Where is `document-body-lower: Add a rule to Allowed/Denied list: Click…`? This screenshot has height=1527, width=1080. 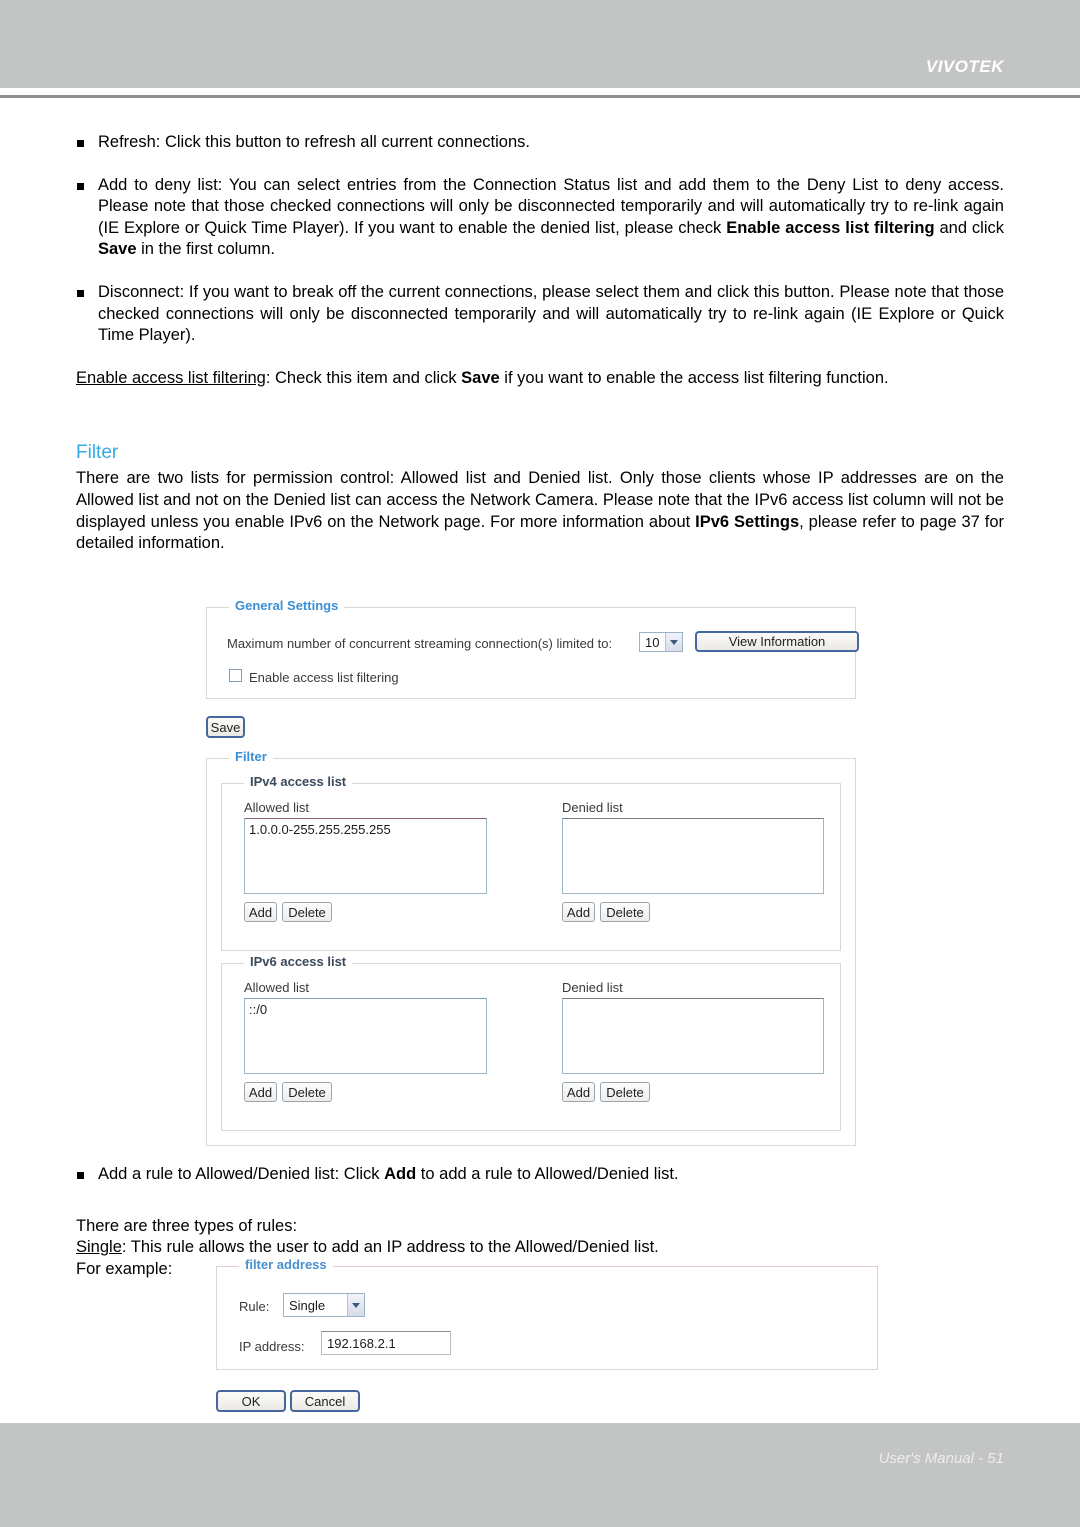 document-body-lower: Add a rule to Allowed/Denied list: Click… is located at coordinates (540, 1222).